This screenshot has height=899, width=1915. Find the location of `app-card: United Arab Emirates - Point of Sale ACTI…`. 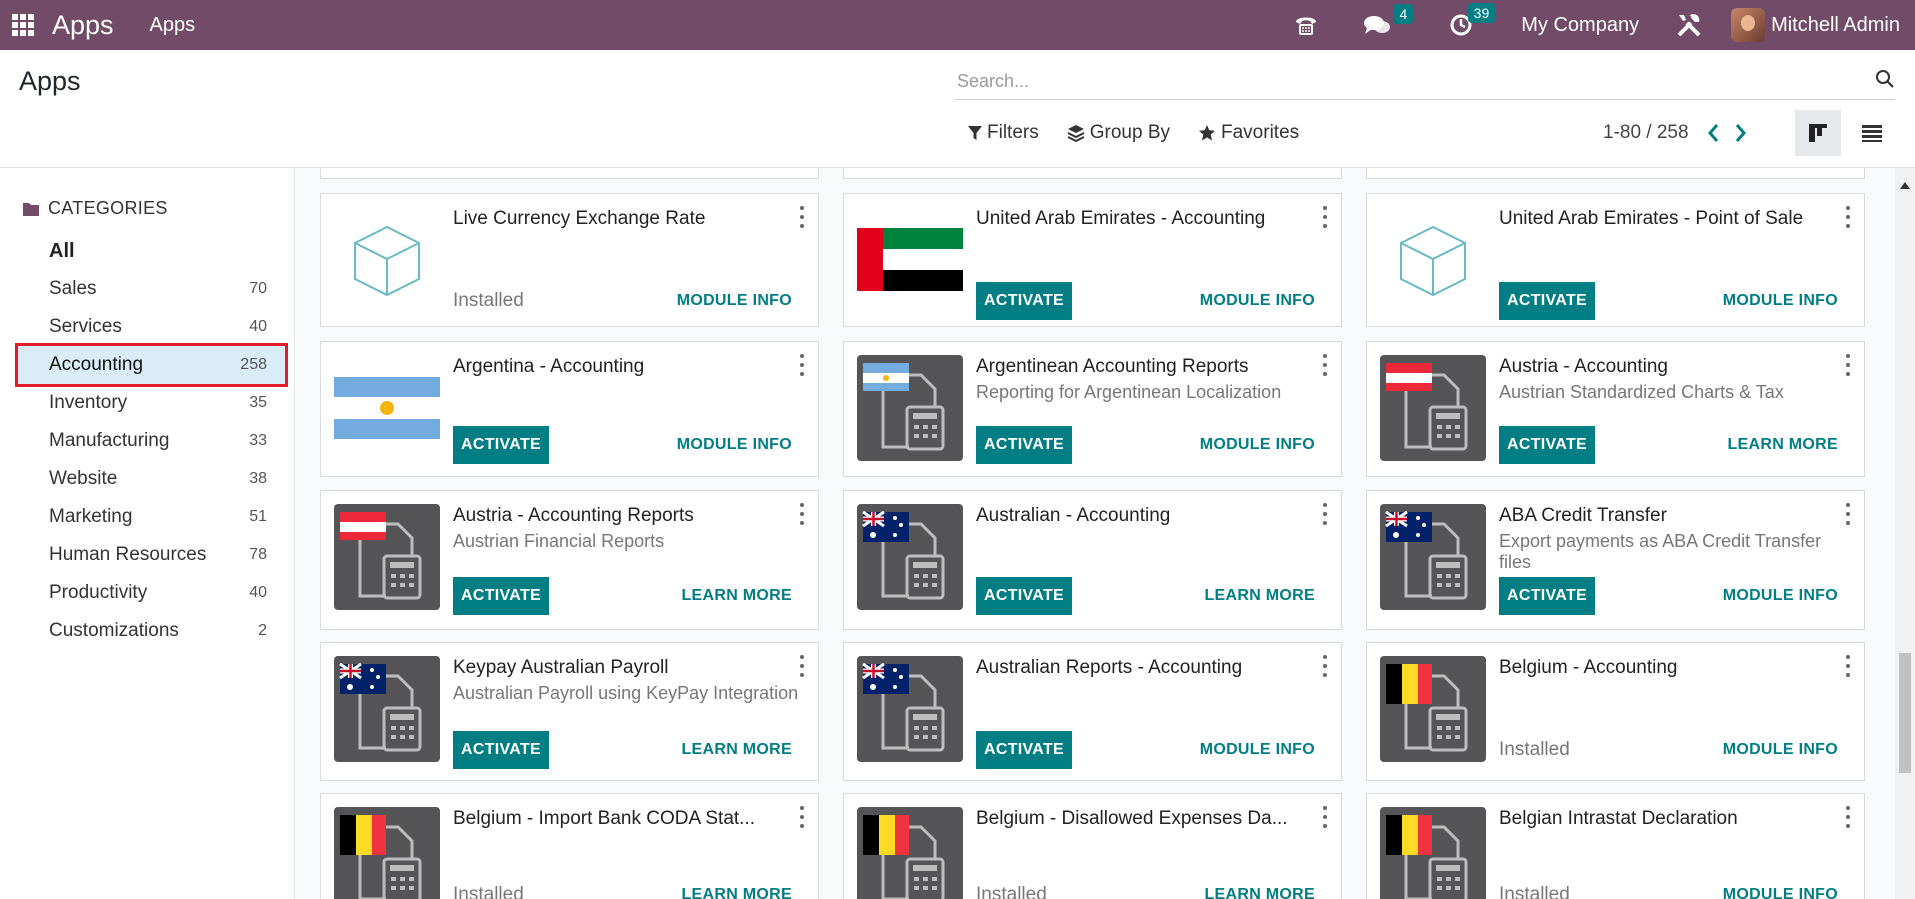

app-card: United Arab Emirates - Point of Sale ACTI… is located at coordinates (1615, 260).